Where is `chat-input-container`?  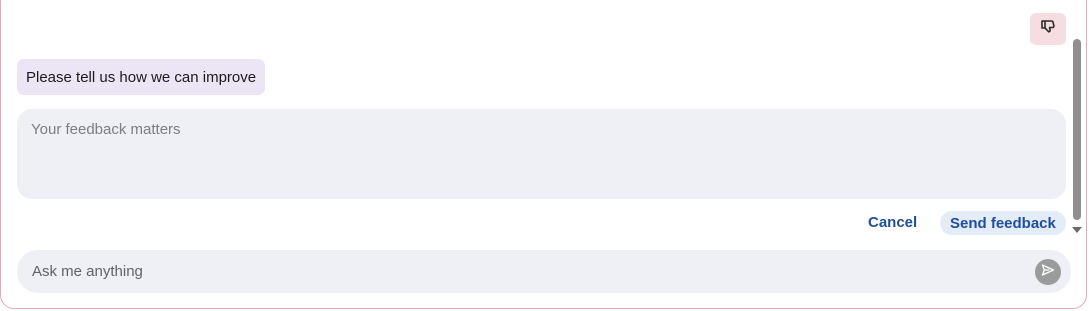 chat-input-container is located at coordinates (544, 271).